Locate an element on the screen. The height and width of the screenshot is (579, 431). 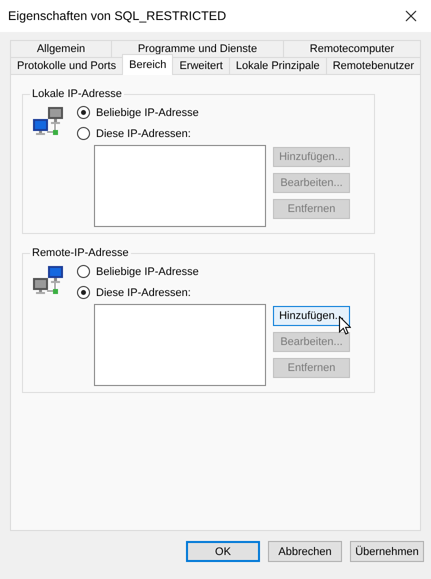
dialog-button: Übernehmen is located at coordinates (387, 551).